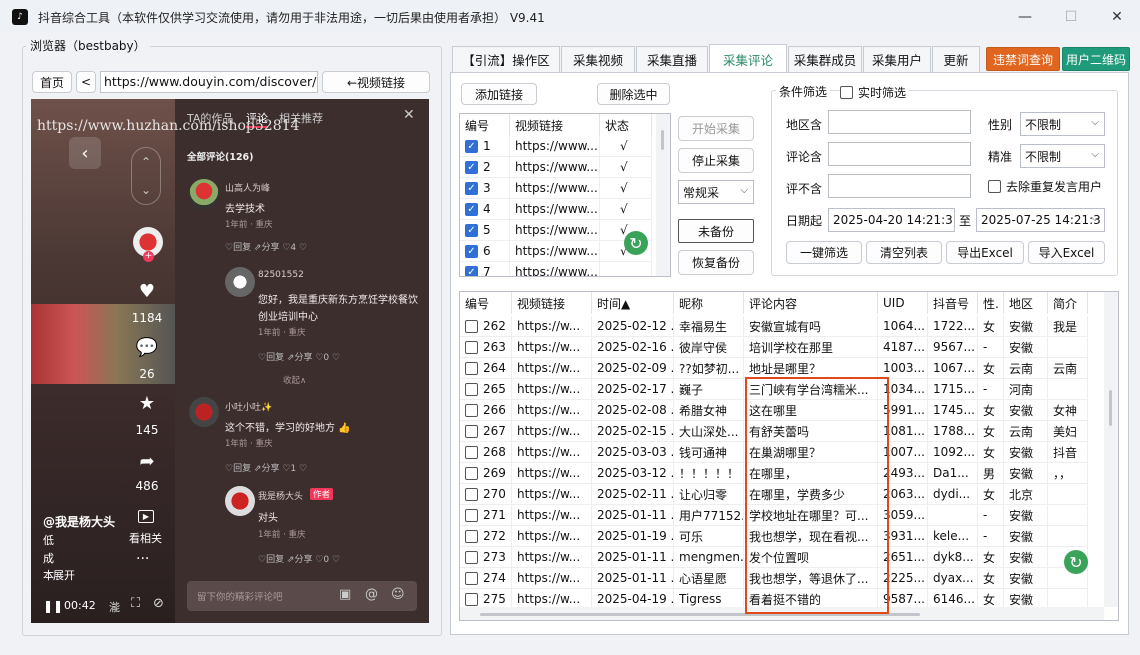 This screenshot has height=655, width=1140. What do you see at coordinates (266, 246) in the screenshot?
I see `comment-actions: ♡回复 ⇗分享 ♡4 ♡` at bounding box center [266, 246].